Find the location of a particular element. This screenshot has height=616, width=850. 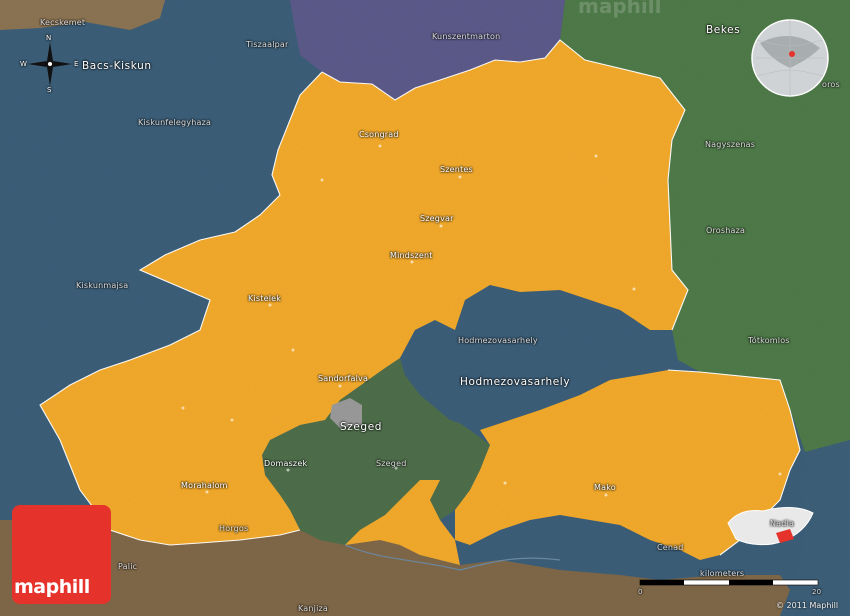

place-label: Cenad is located at coordinates (670, 547).